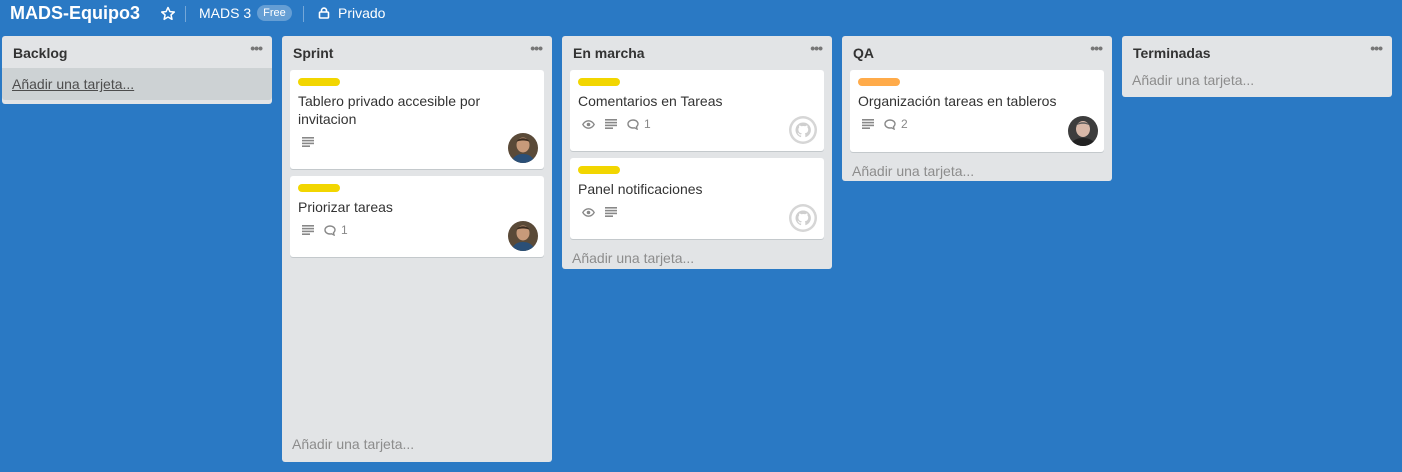  I want to click on list-header: QA •••, so click(977, 52).